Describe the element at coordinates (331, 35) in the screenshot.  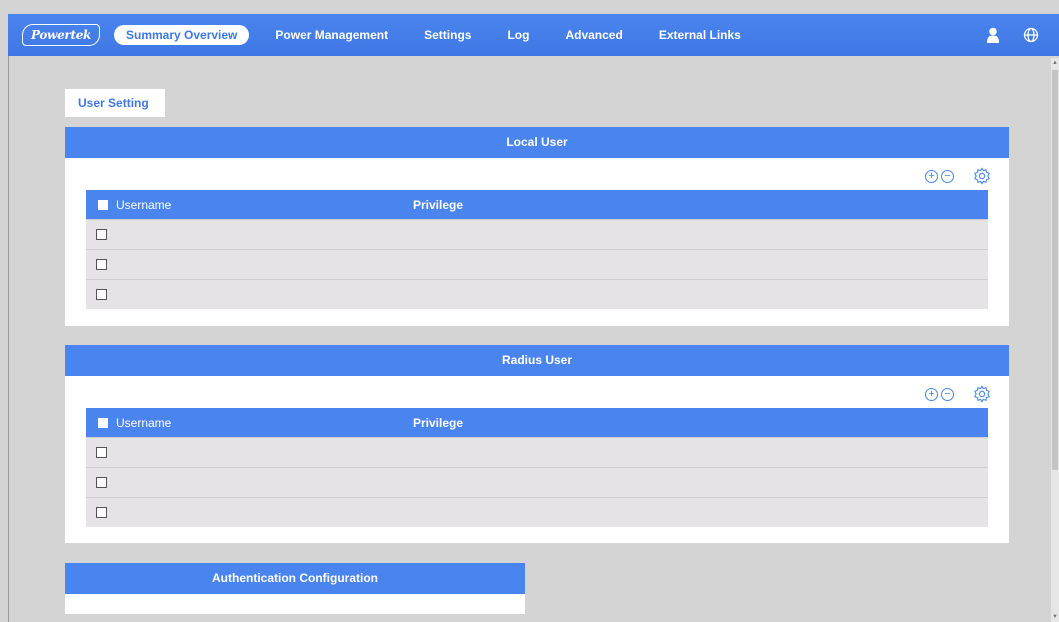
I see `nav-power-management: Power Management` at that location.